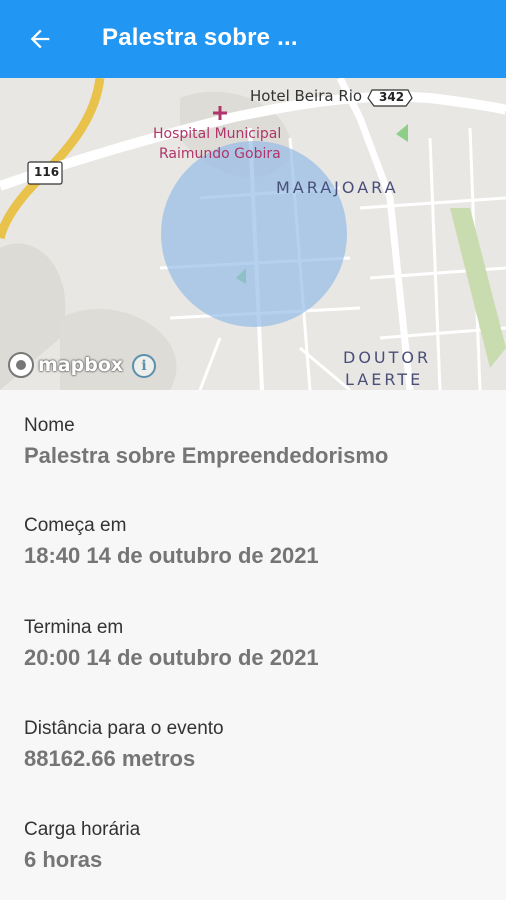 The width and height of the screenshot is (506, 900). What do you see at coordinates (217, 134) in the screenshot?
I see `map-label-hospital-line1: Hospital Municipal` at bounding box center [217, 134].